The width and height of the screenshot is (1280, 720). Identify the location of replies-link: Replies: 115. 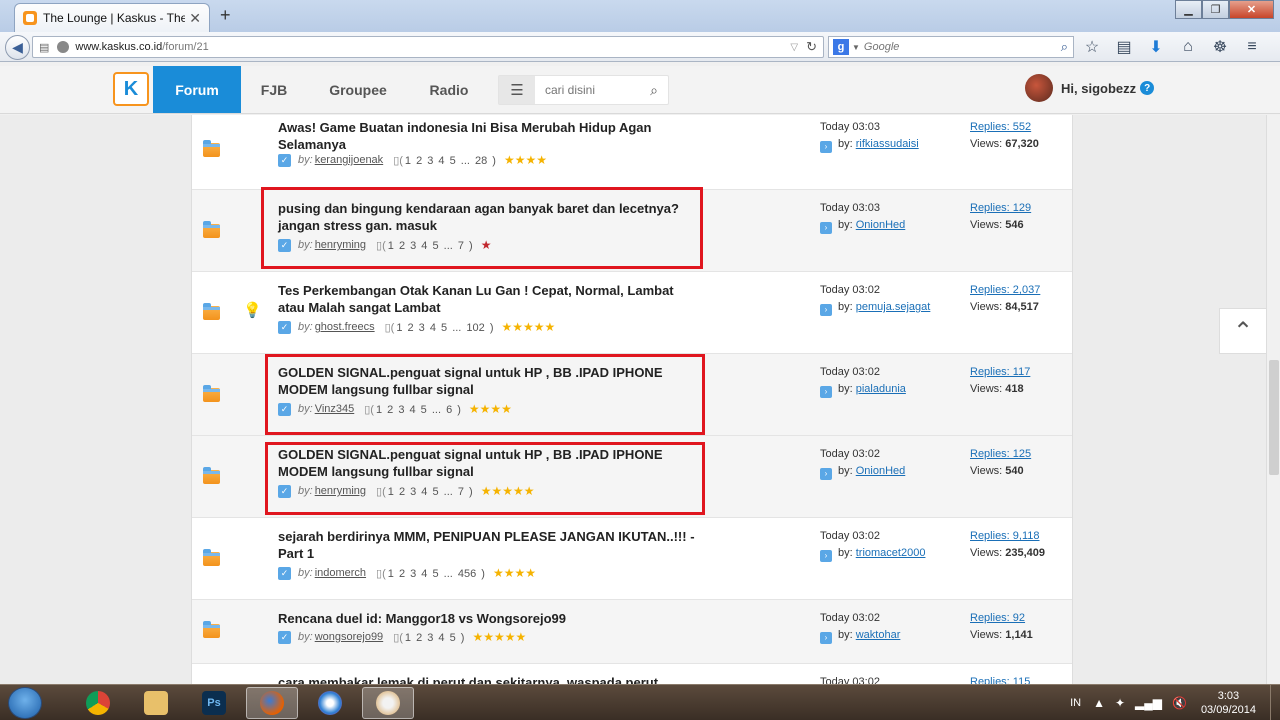
(1000, 679).